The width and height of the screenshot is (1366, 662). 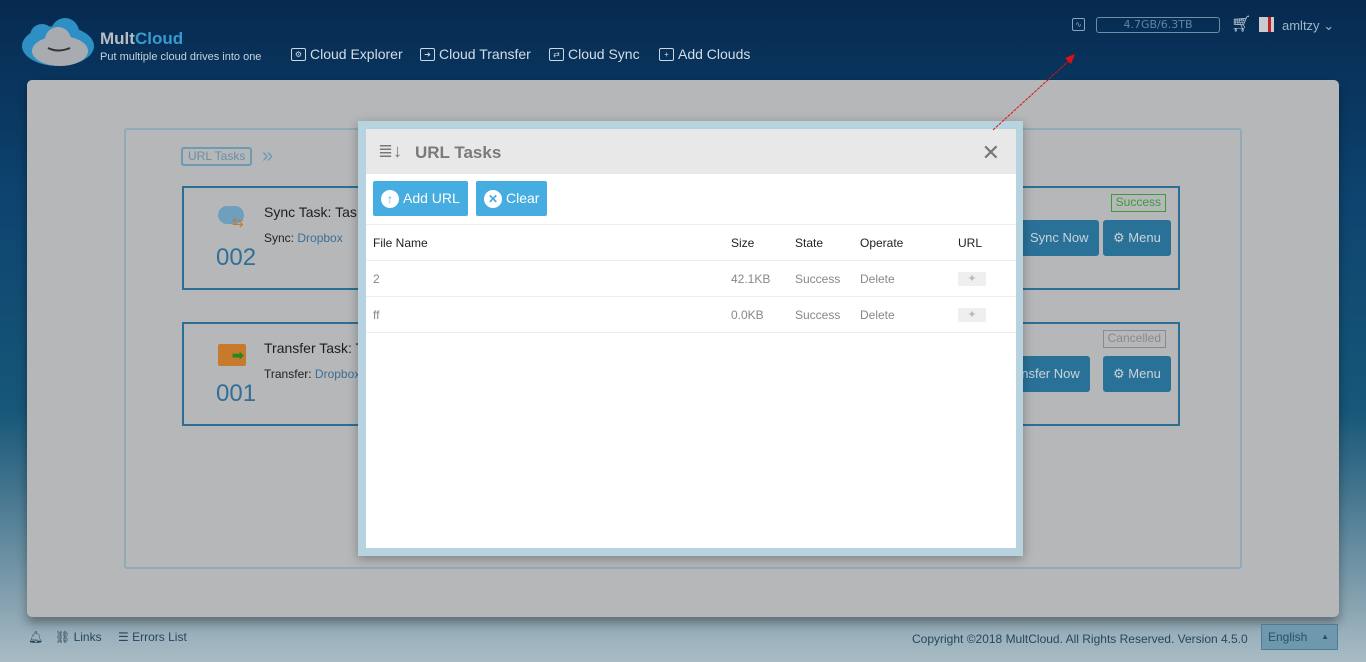 What do you see at coordinates (35, 637) in the screenshot?
I see `bell-icon: 🔔︎` at bounding box center [35, 637].